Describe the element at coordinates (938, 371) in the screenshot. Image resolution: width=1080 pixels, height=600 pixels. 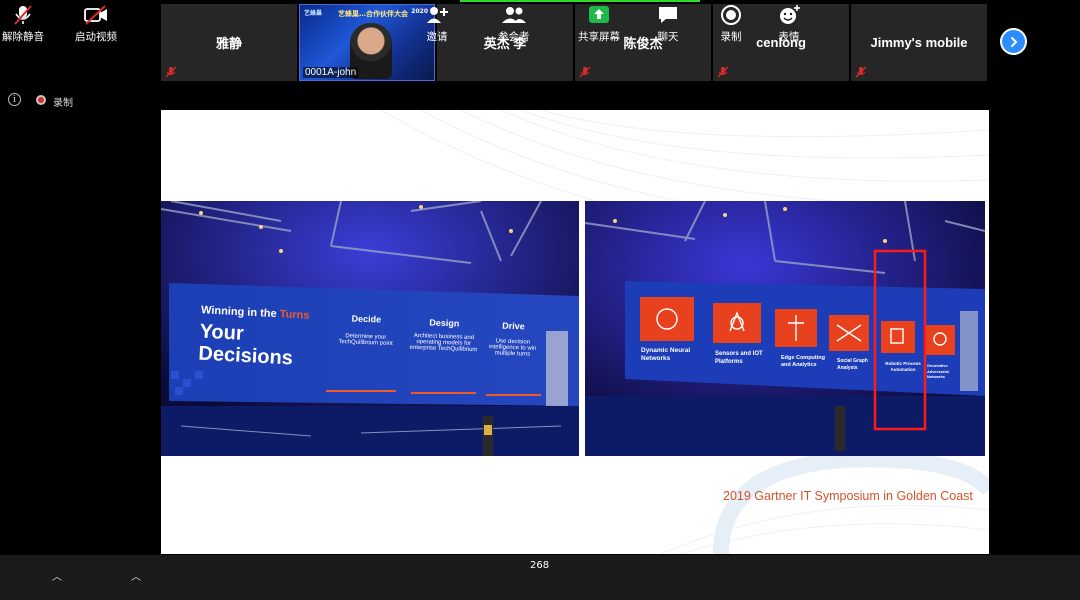
I see `tile-label: Generative Adversarial Networks` at that location.